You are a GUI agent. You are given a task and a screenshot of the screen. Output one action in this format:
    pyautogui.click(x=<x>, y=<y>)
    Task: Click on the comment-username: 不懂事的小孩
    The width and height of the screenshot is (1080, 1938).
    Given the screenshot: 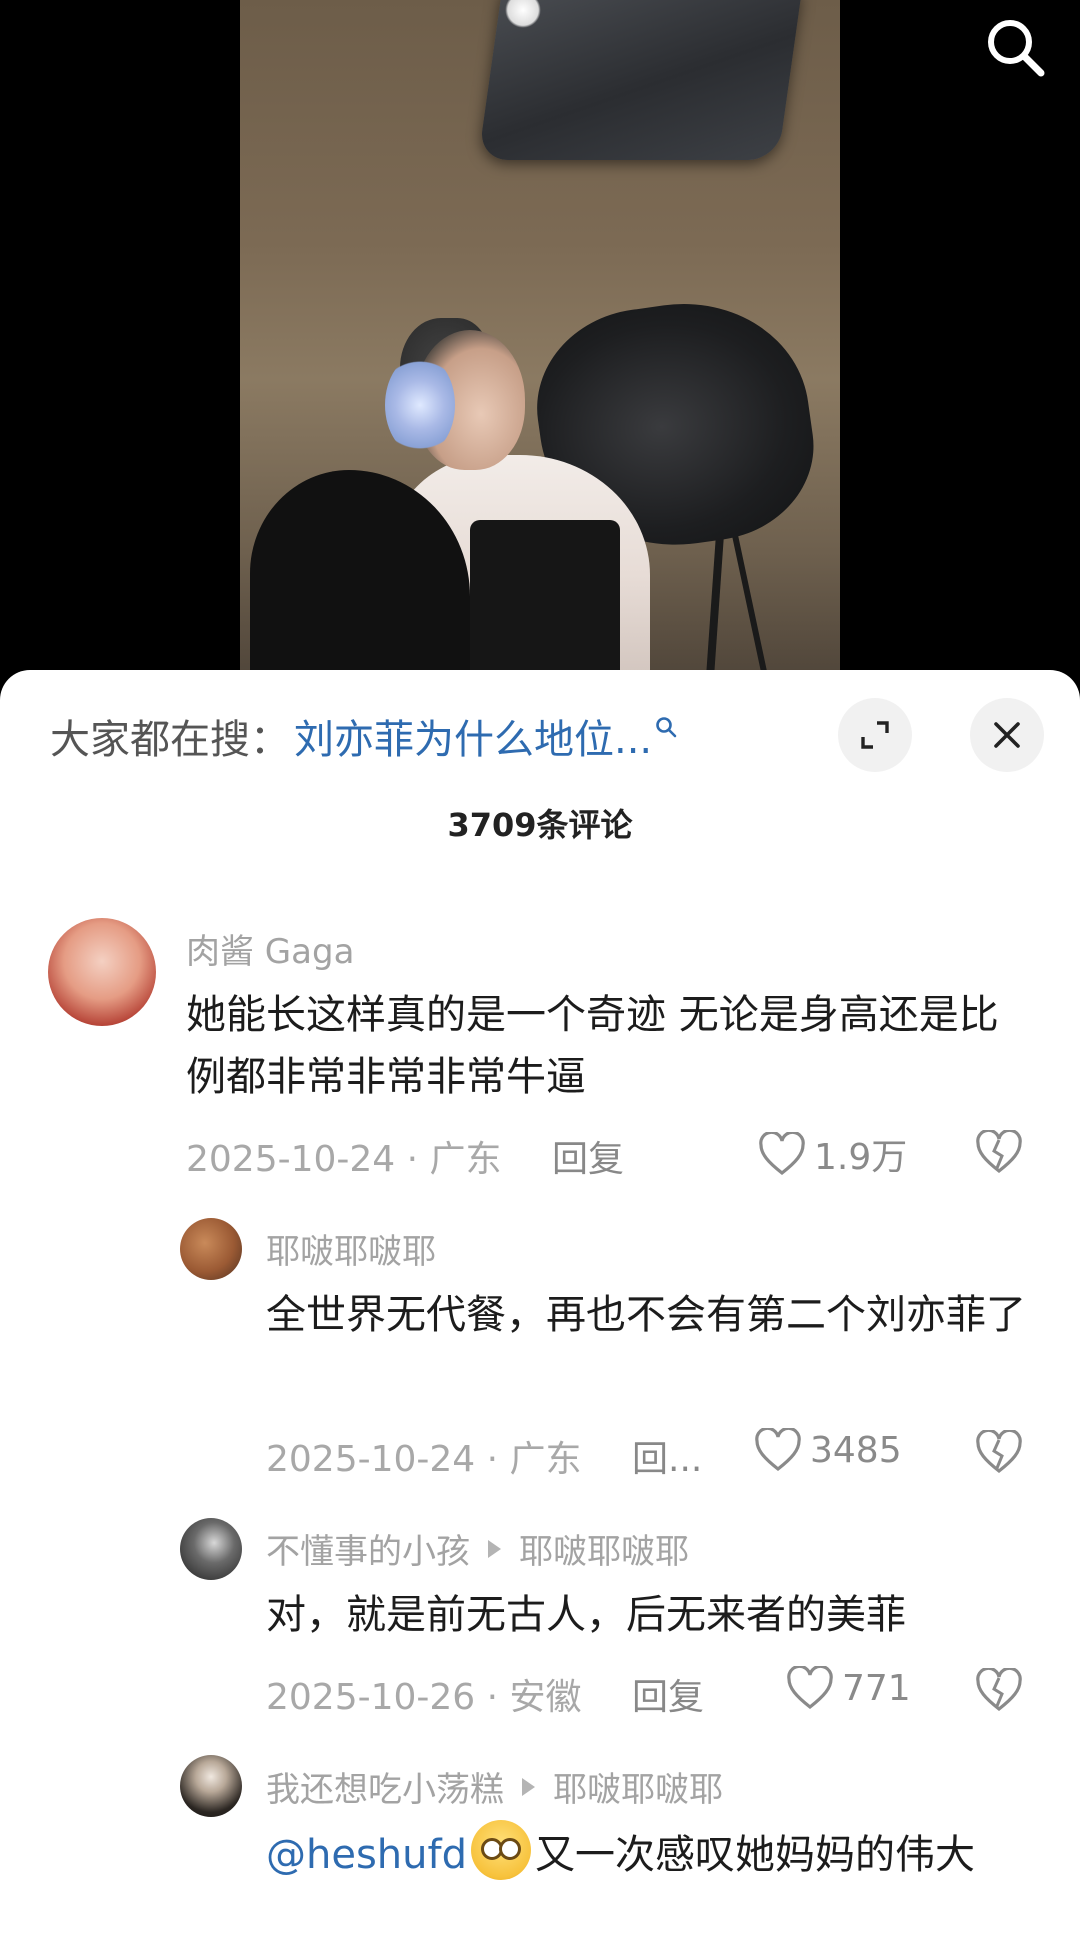 What is the action you would take?
    pyautogui.click(x=368, y=1548)
    